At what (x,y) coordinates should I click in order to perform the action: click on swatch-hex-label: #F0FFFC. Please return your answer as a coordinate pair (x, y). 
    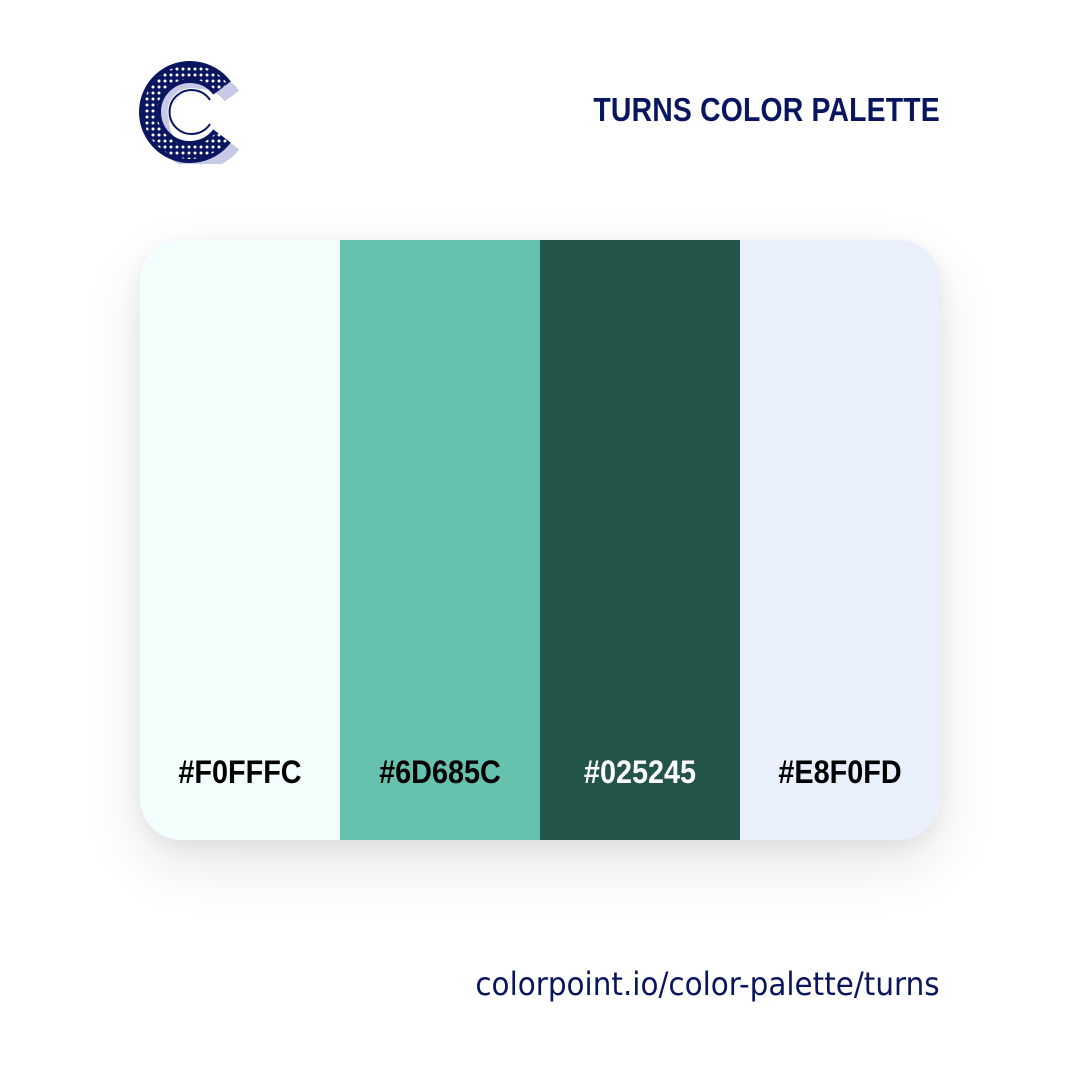
    Looking at the image, I should click on (240, 772).